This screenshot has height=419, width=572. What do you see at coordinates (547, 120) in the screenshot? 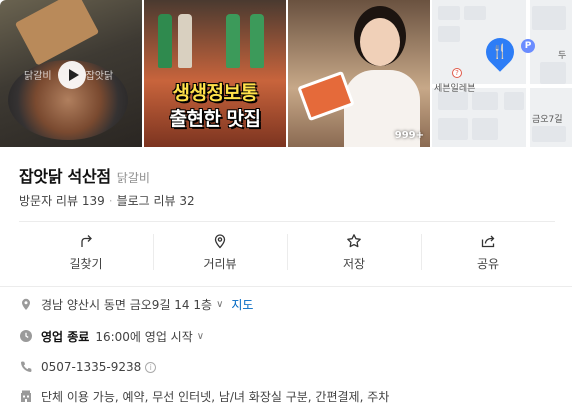
I see `map-label-road: 금오7길` at bounding box center [547, 120].